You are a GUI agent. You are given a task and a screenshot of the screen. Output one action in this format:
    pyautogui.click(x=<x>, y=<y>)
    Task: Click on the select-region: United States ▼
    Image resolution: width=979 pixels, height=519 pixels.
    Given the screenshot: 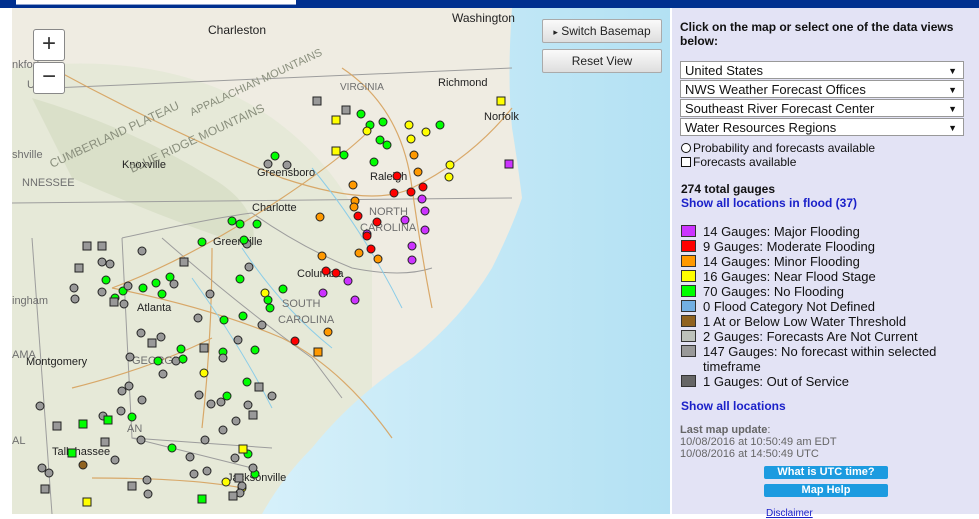 What is the action you would take?
    pyautogui.click(x=822, y=70)
    